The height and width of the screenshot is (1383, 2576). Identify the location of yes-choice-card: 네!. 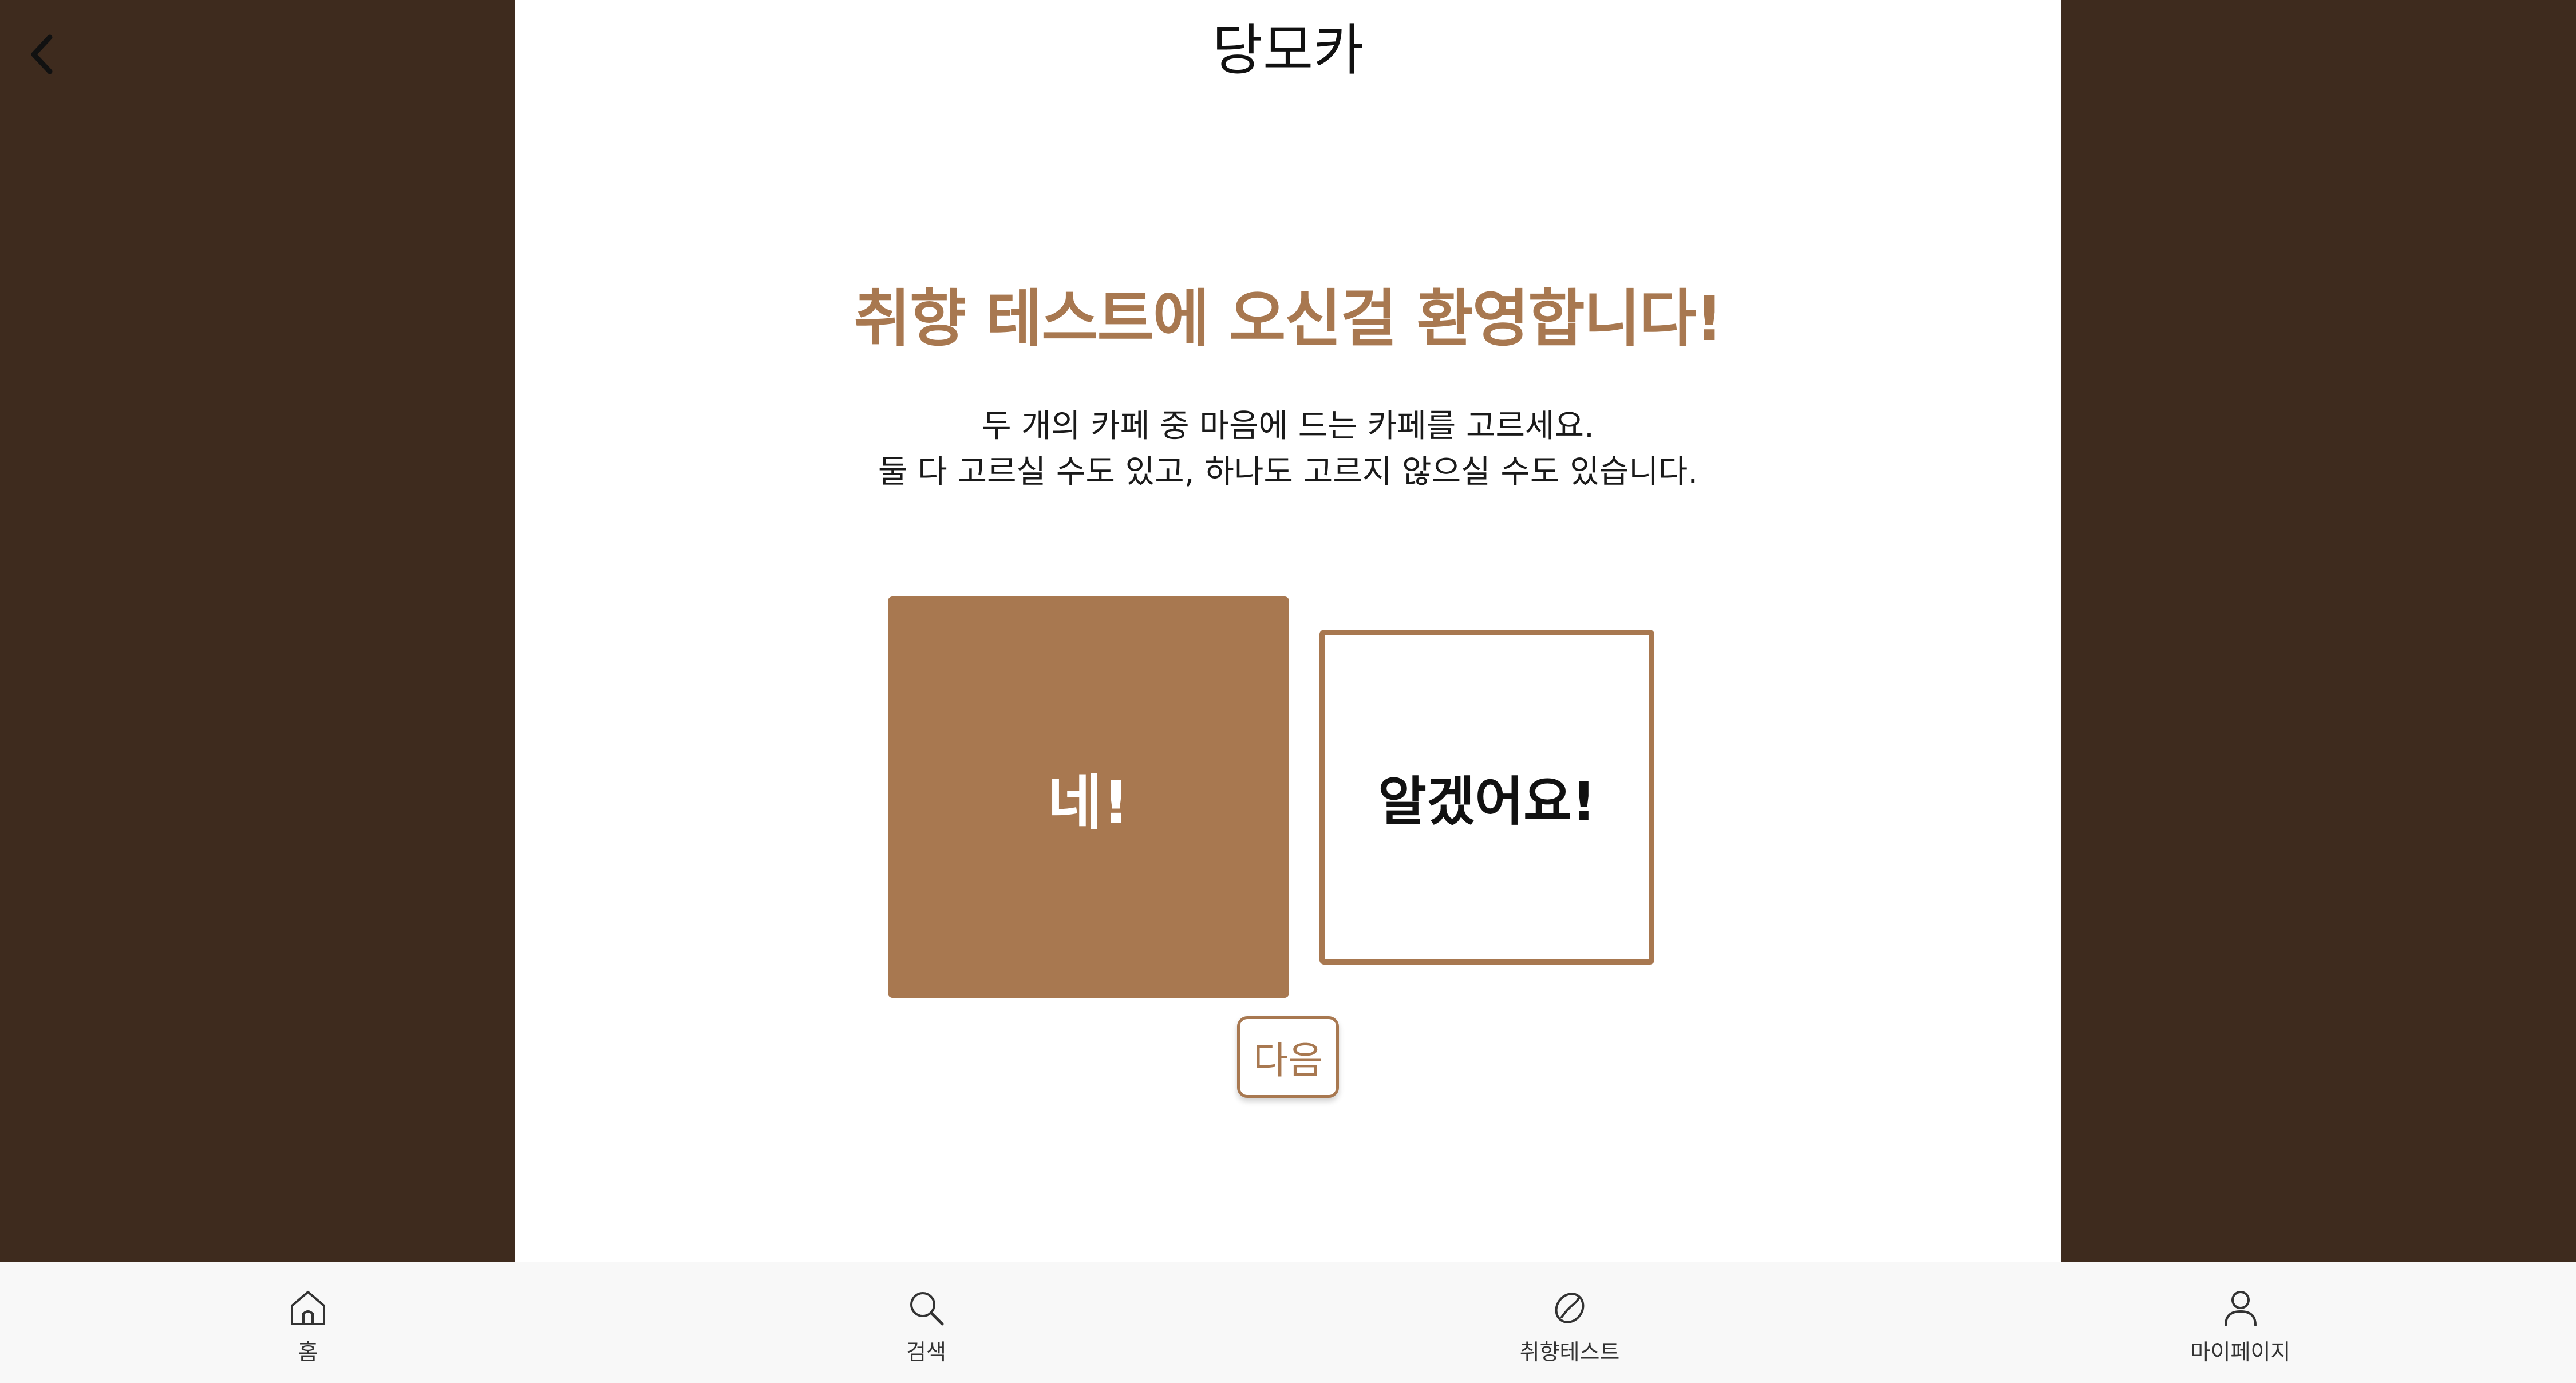
(1088, 797).